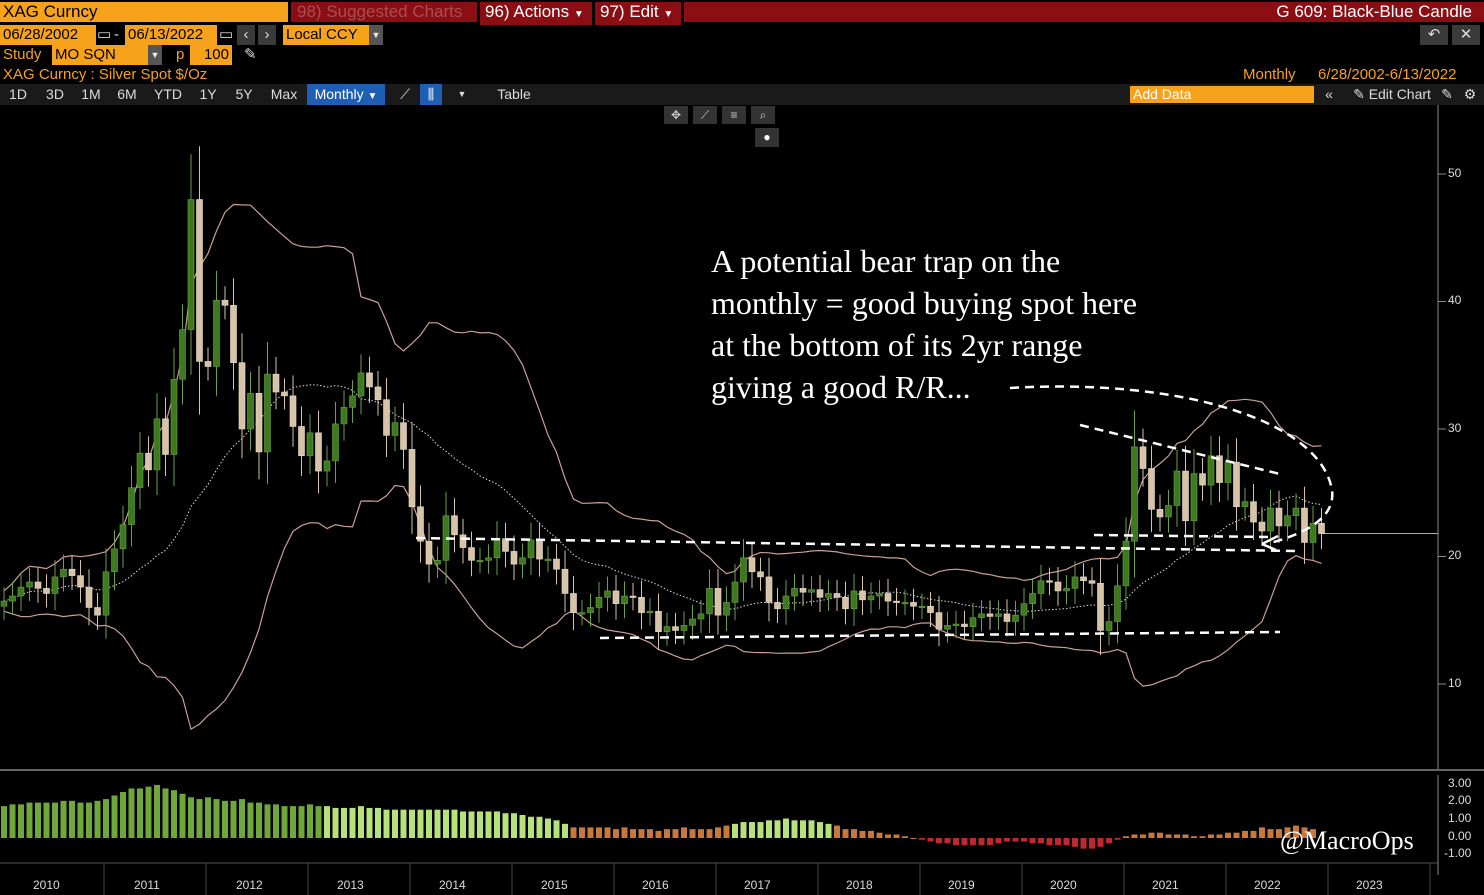  What do you see at coordinates (166, 34) in the screenshot?
I see `end-date: 06/13/2022` at bounding box center [166, 34].